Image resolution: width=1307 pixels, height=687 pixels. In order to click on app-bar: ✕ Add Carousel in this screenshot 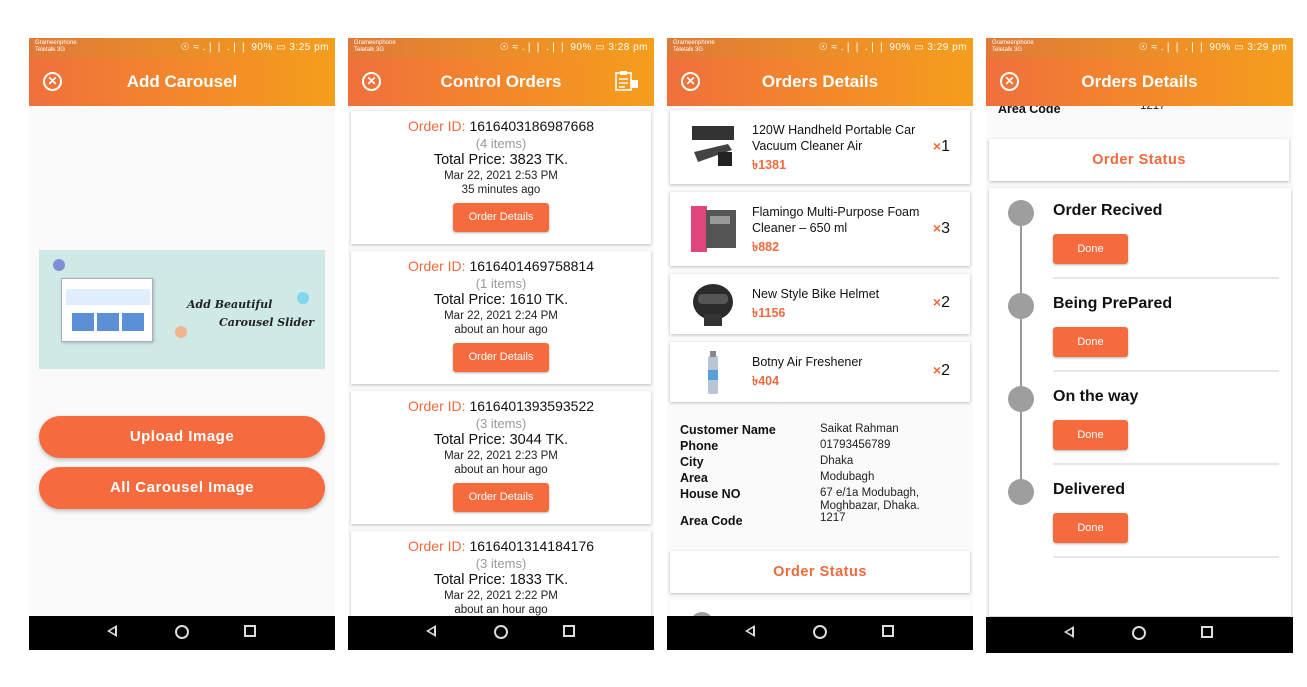, I will do `click(182, 82)`.